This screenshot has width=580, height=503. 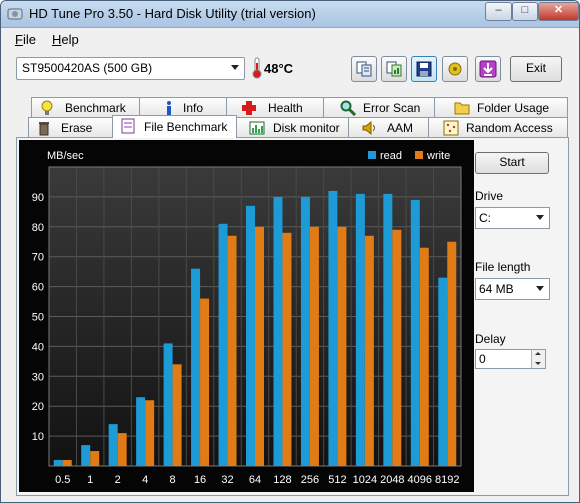 I want to click on x-tick-label: 4, so click(x=145, y=480).